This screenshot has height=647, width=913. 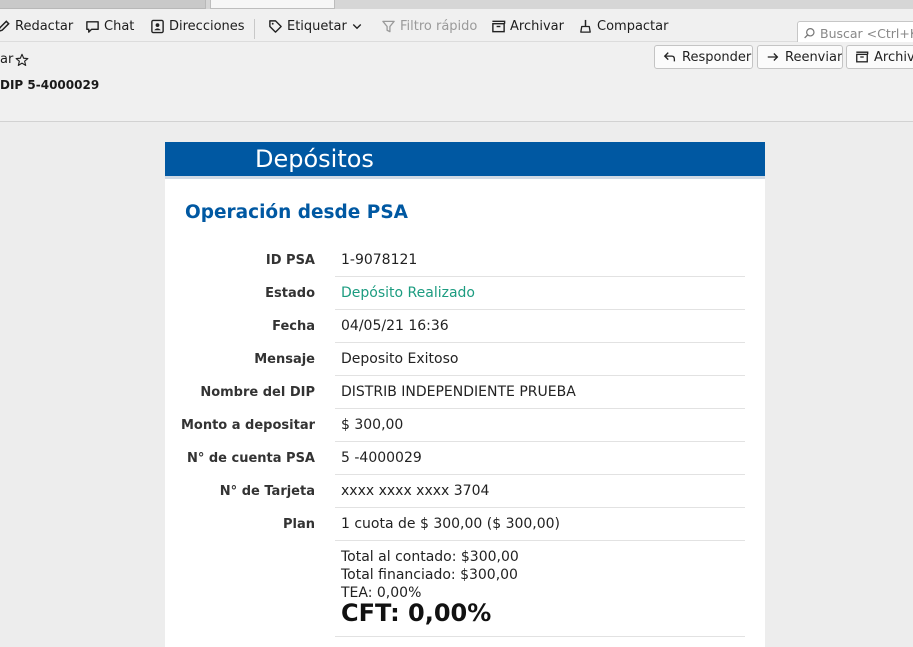 I want to click on address-book-icon, so click(x=157, y=26).